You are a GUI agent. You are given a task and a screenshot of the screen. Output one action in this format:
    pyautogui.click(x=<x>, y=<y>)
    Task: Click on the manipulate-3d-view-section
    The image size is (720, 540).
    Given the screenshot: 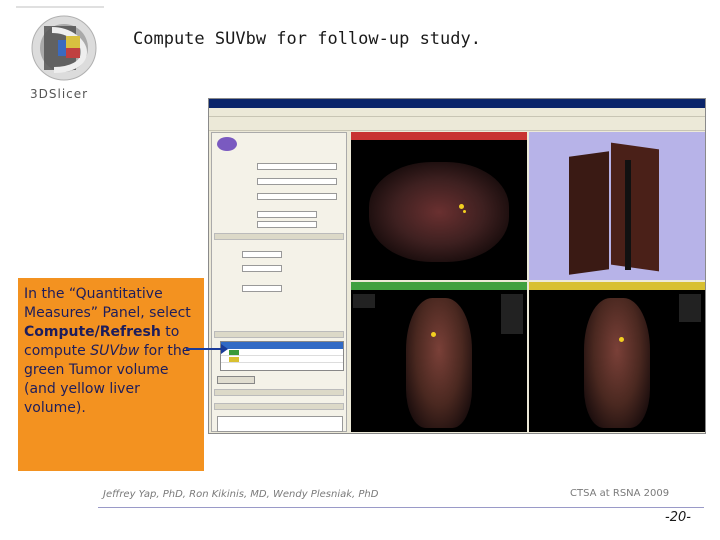 What is the action you would take?
    pyautogui.click(x=279, y=406)
    